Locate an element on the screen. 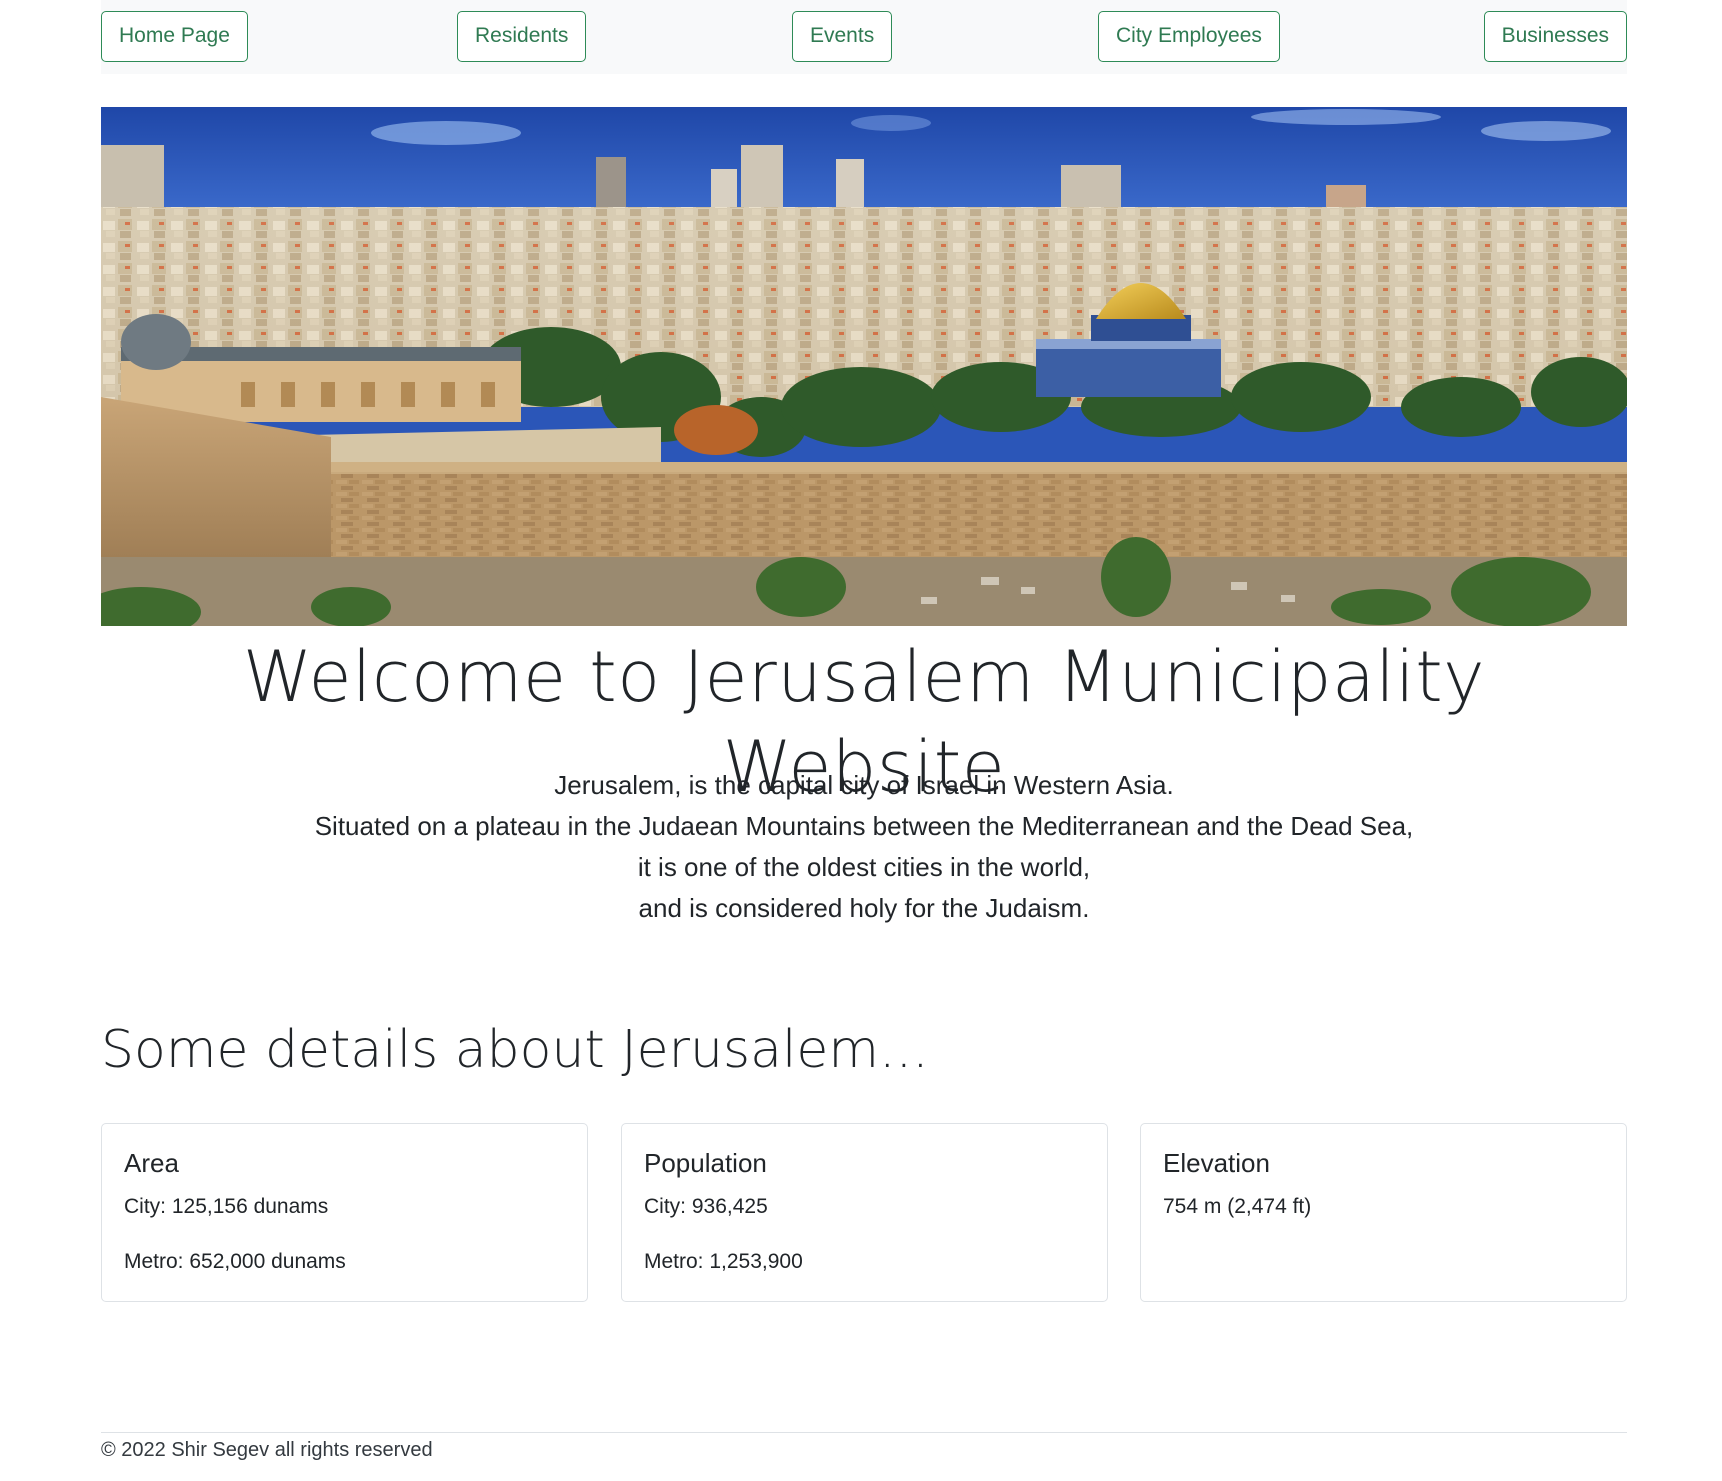 The height and width of the screenshot is (1481, 1722). elevation-card: Elevation 754 m (2,474 ft) is located at coordinates (1383, 1212).